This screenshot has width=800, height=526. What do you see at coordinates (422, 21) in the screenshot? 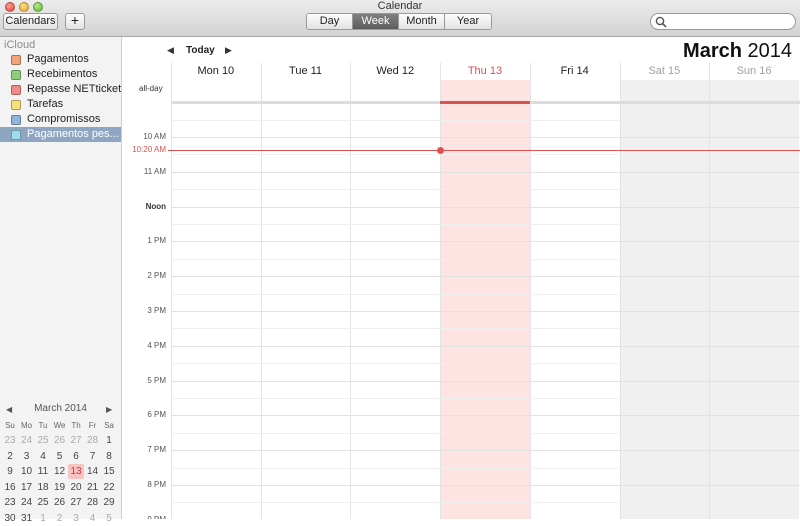
I see `view-month-button: Month` at bounding box center [422, 21].